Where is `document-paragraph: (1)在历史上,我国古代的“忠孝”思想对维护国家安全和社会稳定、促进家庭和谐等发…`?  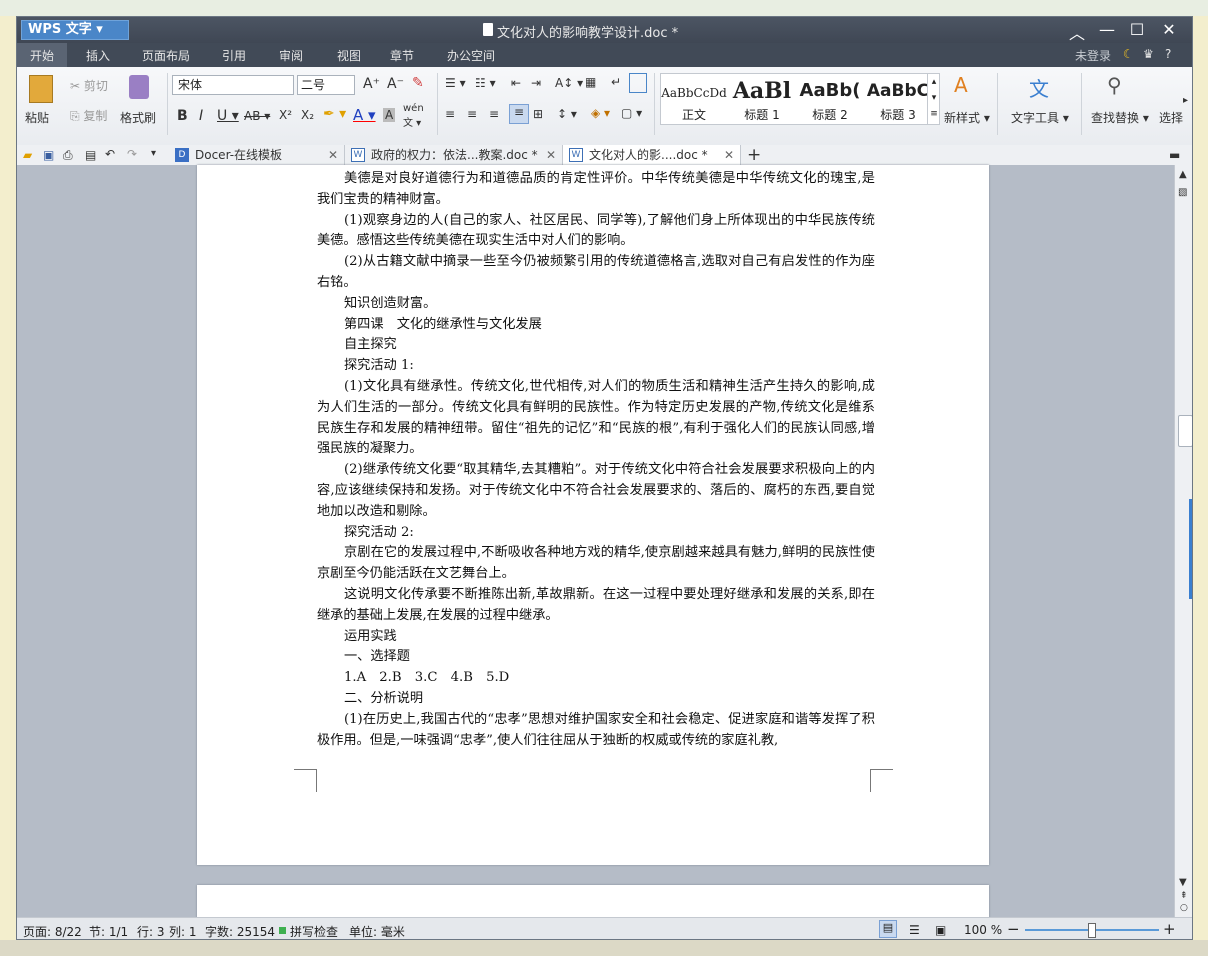 document-paragraph: (1)在历史上,我国古代的“忠孝”思想对维护国家安全和社会稳定、促进家庭和谐等发… is located at coordinates (596, 731).